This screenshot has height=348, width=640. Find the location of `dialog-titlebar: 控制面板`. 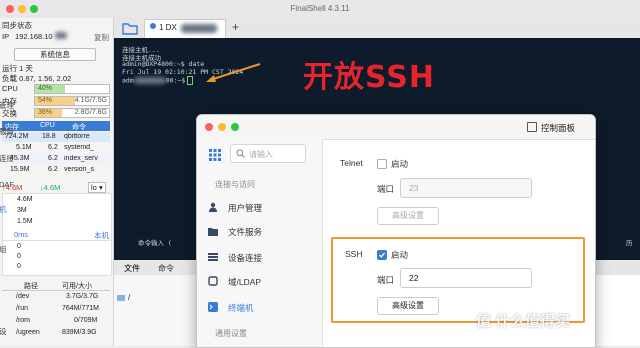

dialog-titlebar: 控制面板 is located at coordinates (396, 127).